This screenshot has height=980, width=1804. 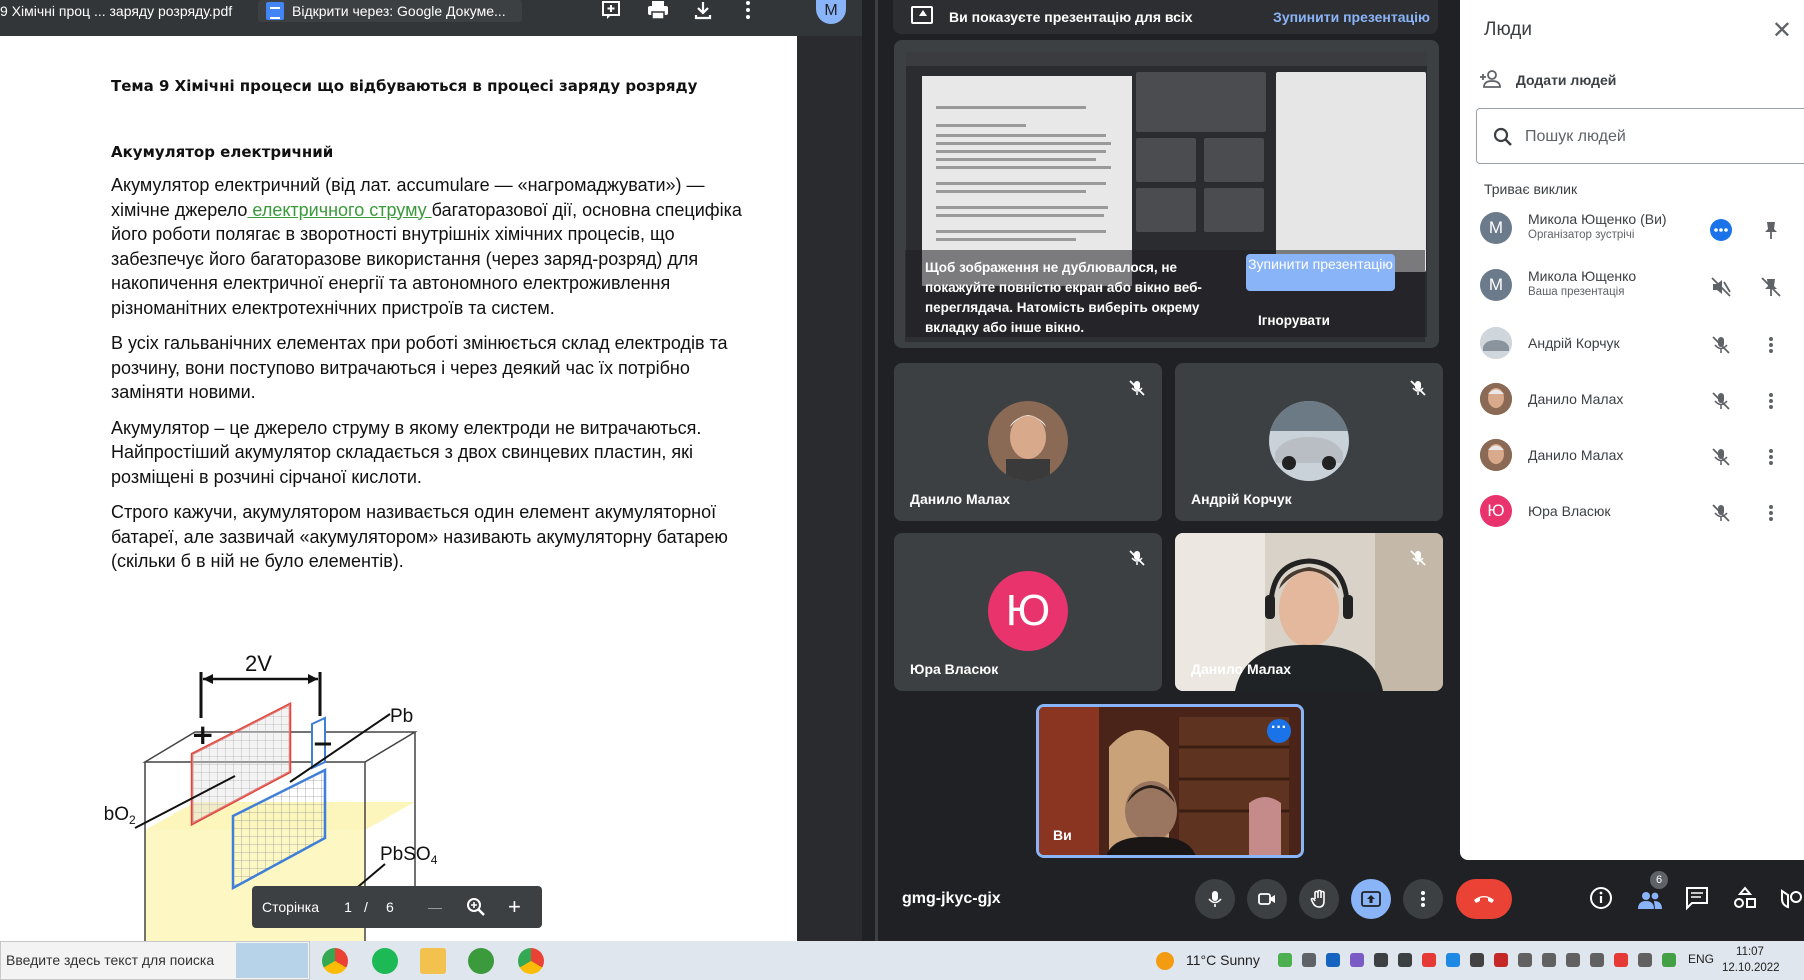 I want to click on activities-icon, so click(x=1746, y=899).